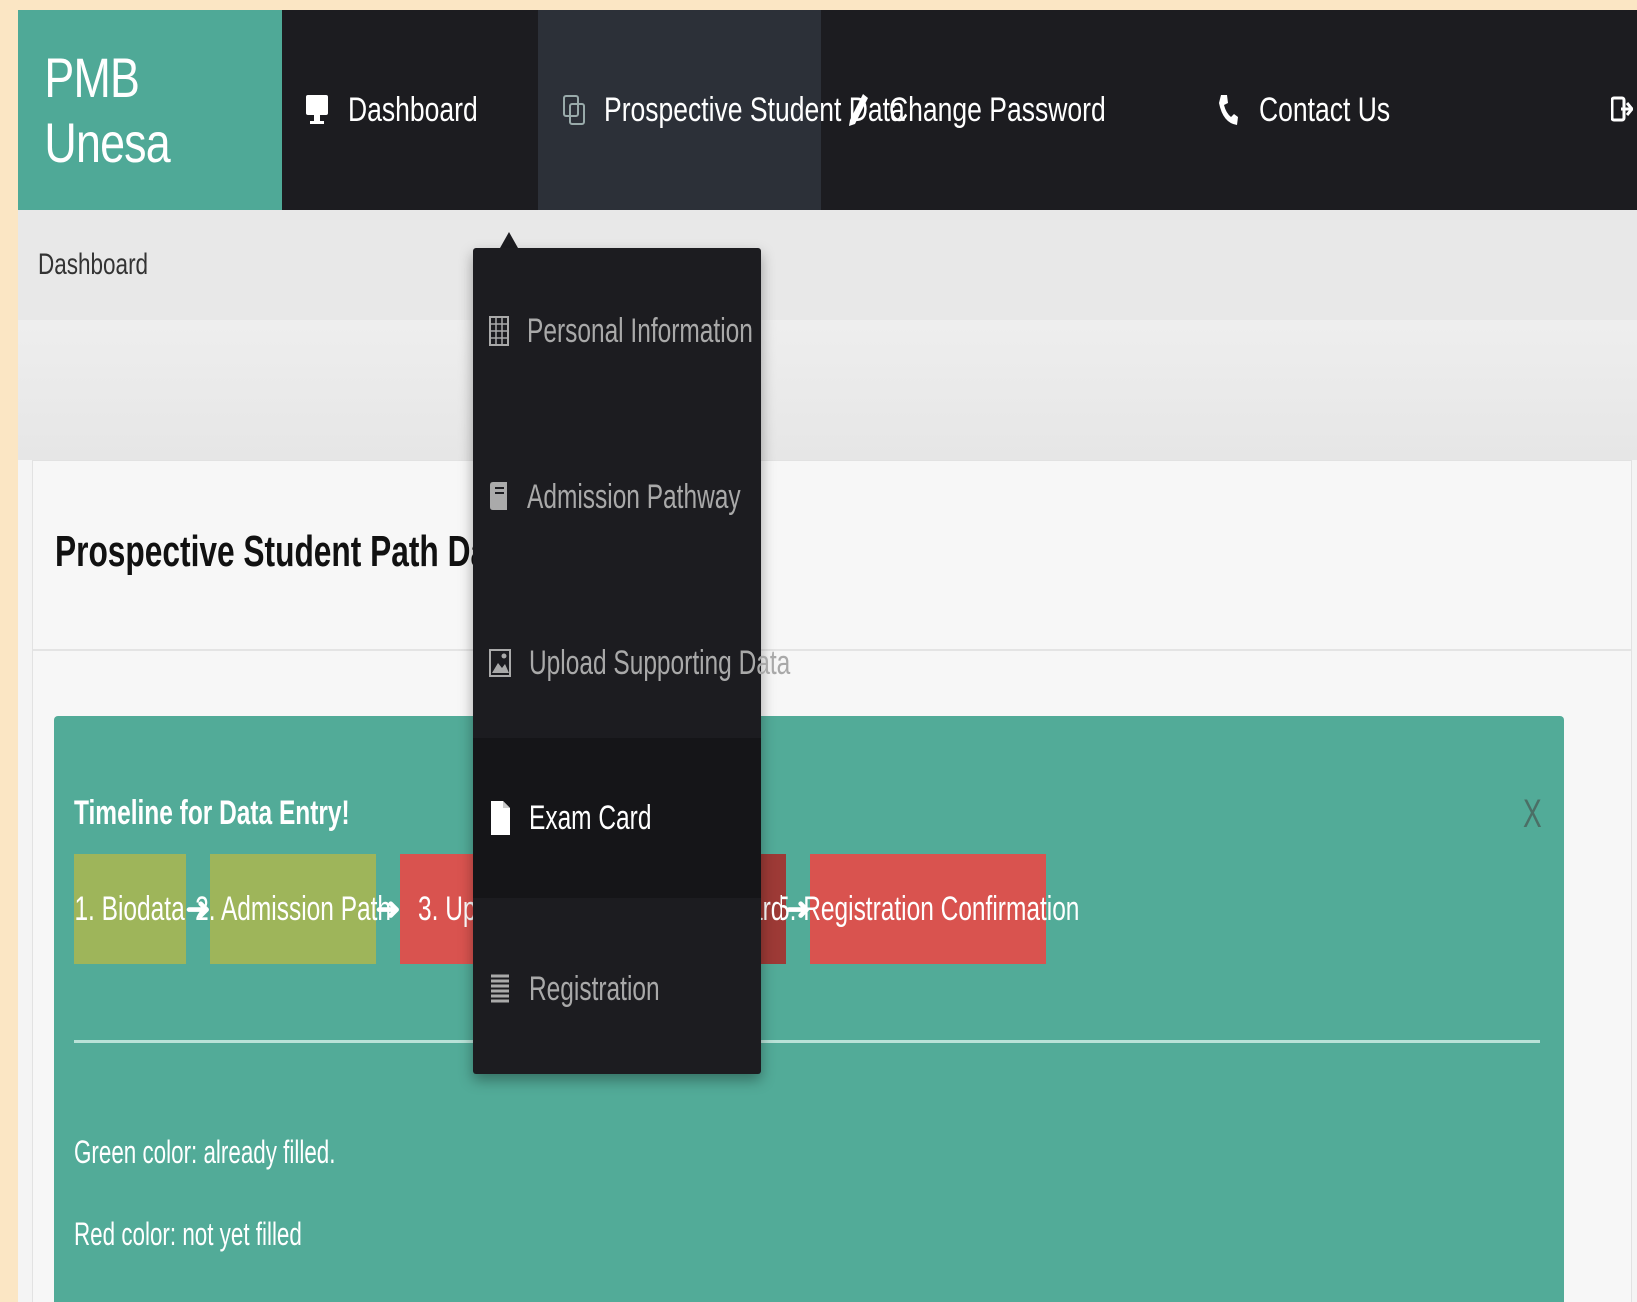  What do you see at coordinates (500, 818) in the screenshot?
I see `file-icon` at bounding box center [500, 818].